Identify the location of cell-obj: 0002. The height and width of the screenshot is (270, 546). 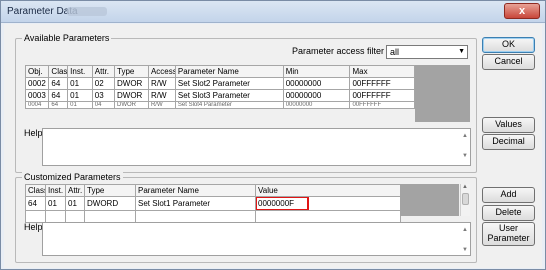
(37, 83).